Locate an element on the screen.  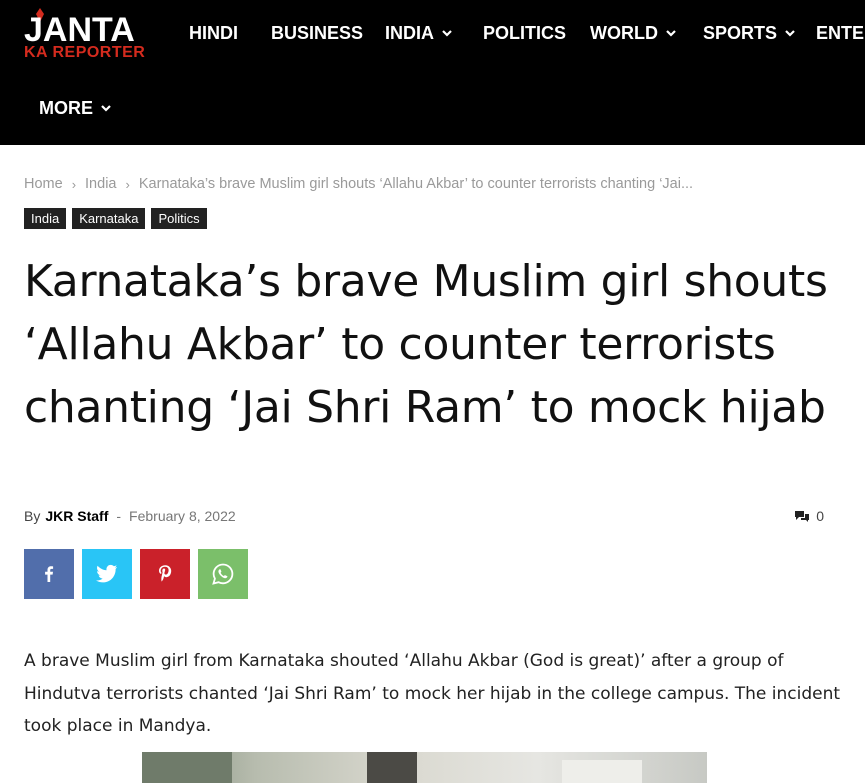
nav-label: MORE is located at coordinates (66, 108).